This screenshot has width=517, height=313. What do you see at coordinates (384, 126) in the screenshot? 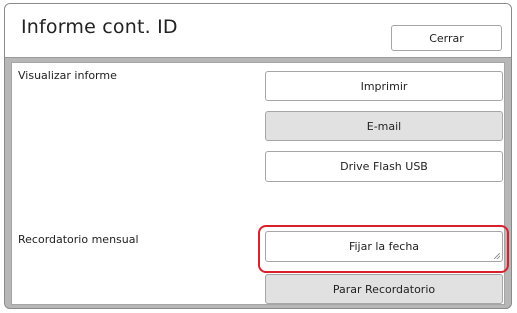
I see `email-button: E-mail` at bounding box center [384, 126].